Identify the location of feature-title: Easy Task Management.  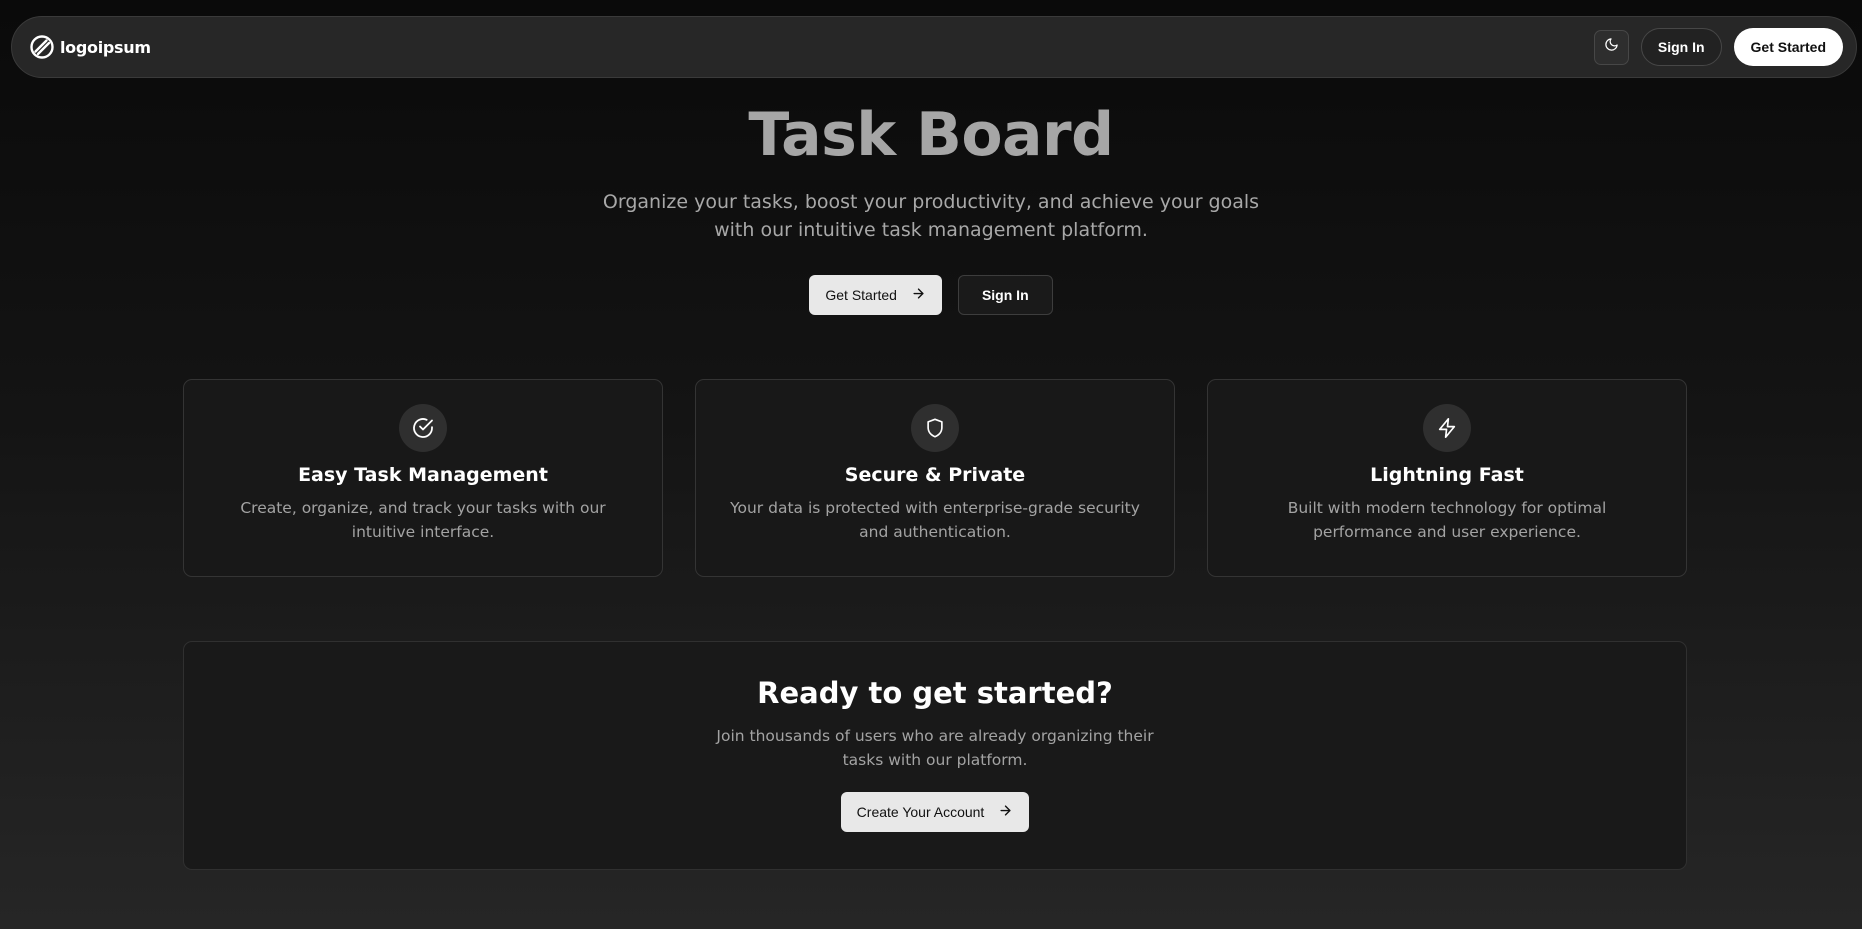
(423, 475).